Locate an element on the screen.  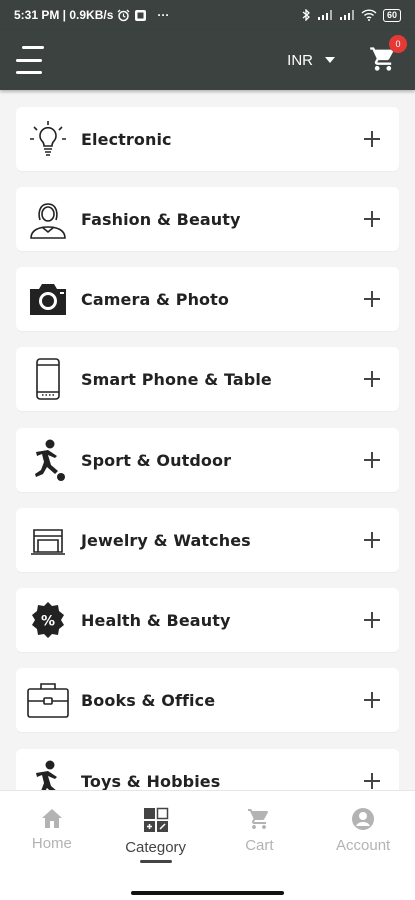
nav-category: Category is located at coordinates (156, 834).